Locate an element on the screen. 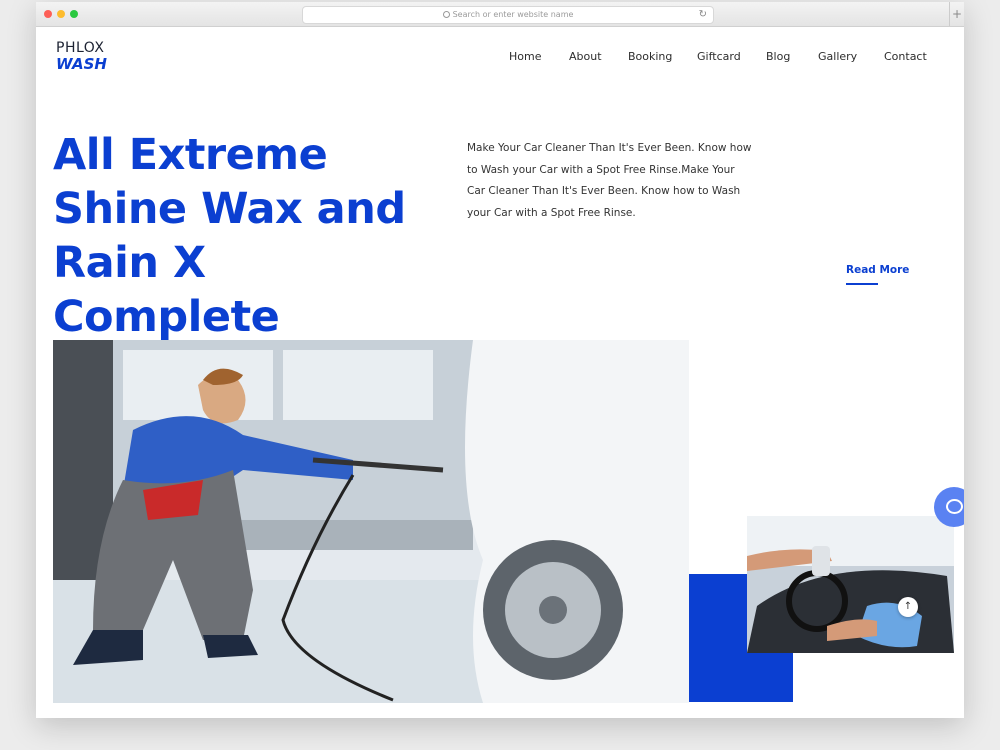 This screenshot has width=1000, height=750. reload-icon: ↻ is located at coordinates (703, 15).